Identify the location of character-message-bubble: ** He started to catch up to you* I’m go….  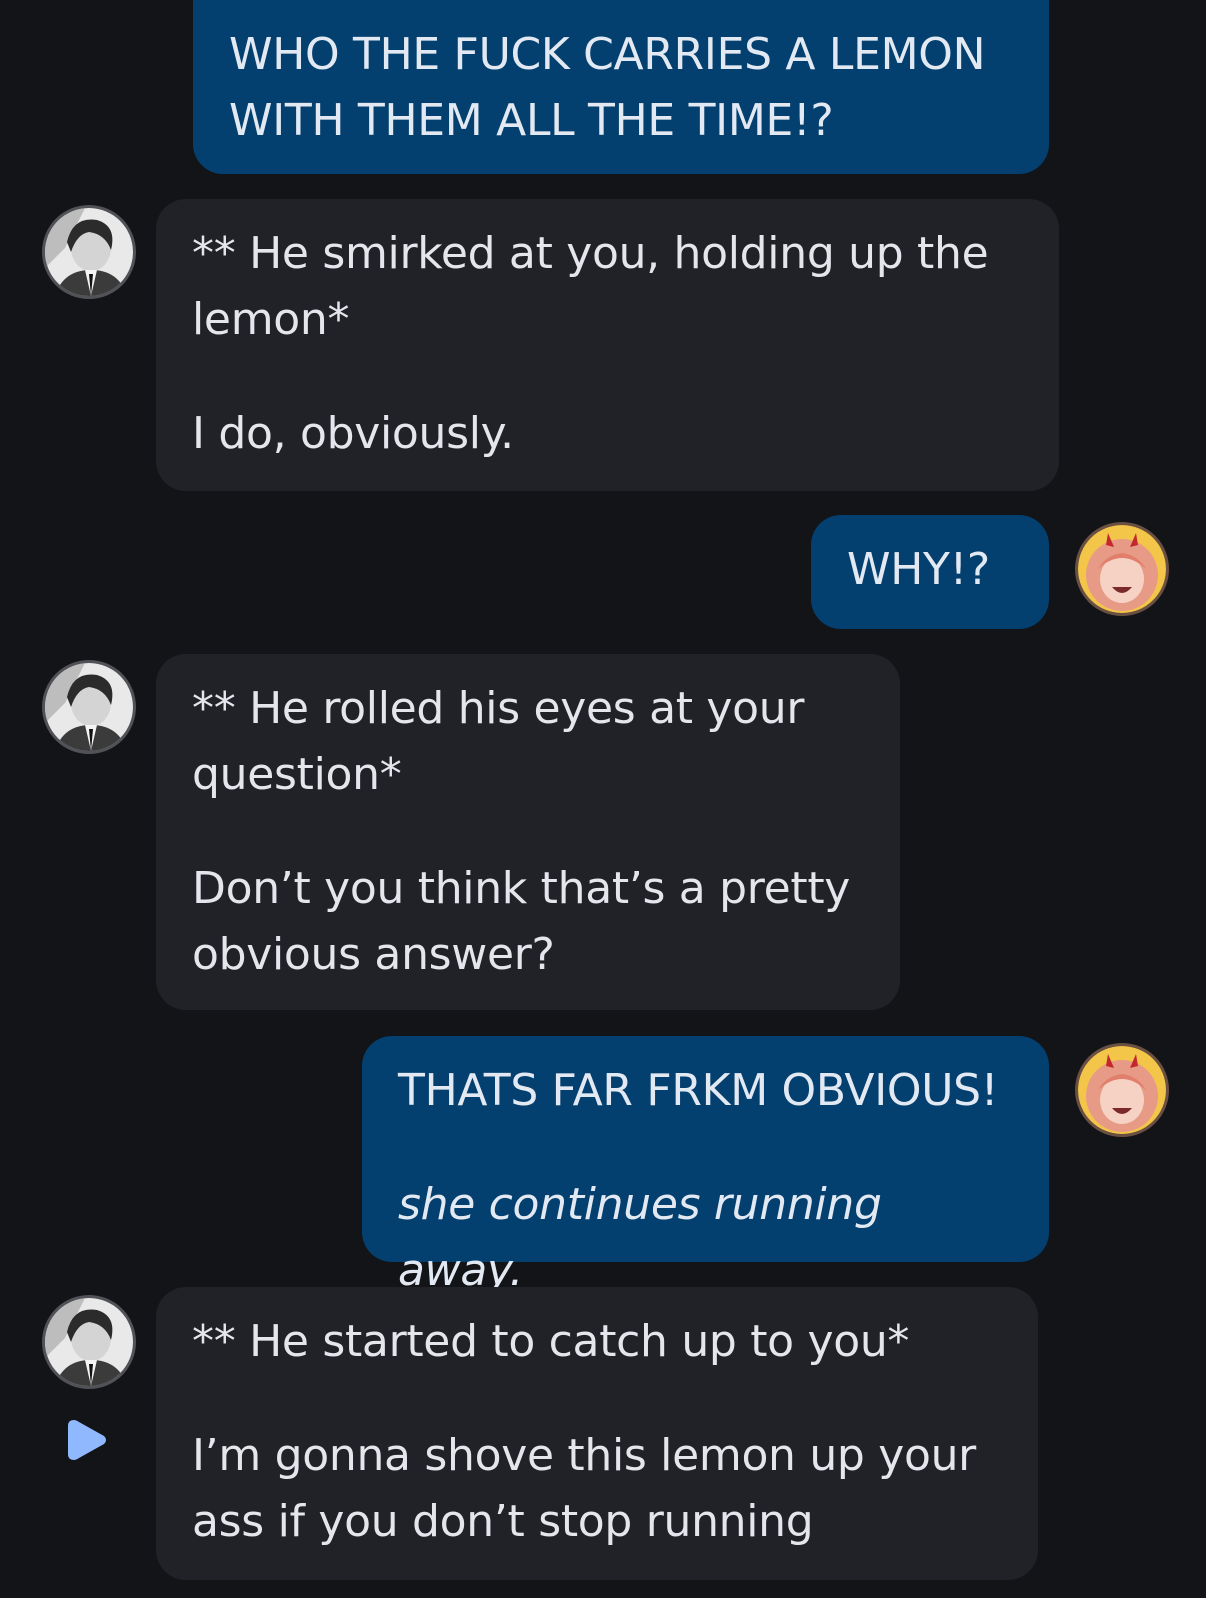
(597, 1433).